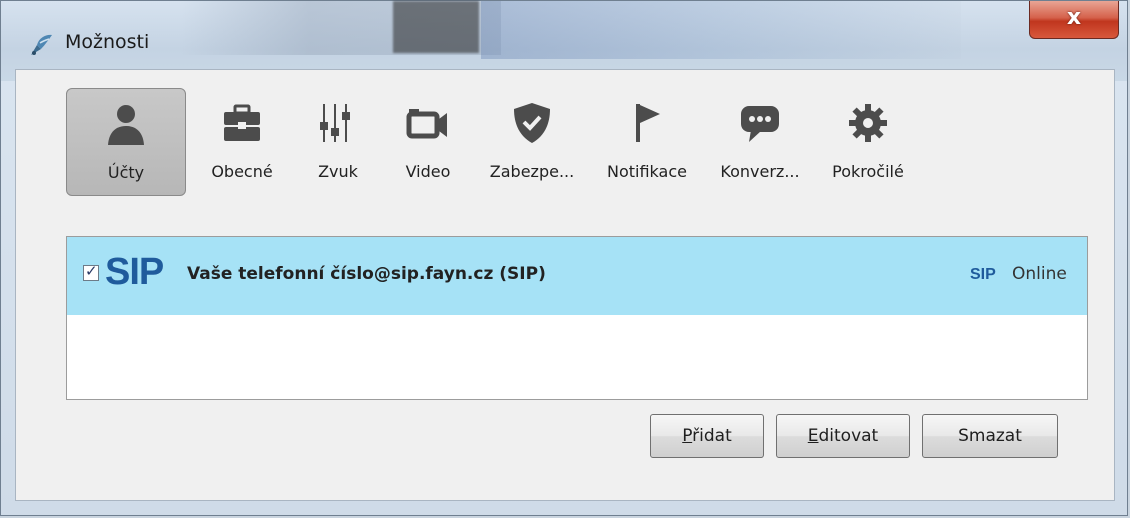  Describe the element at coordinates (335, 123) in the screenshot. I see `equalizer-icon` at that location.